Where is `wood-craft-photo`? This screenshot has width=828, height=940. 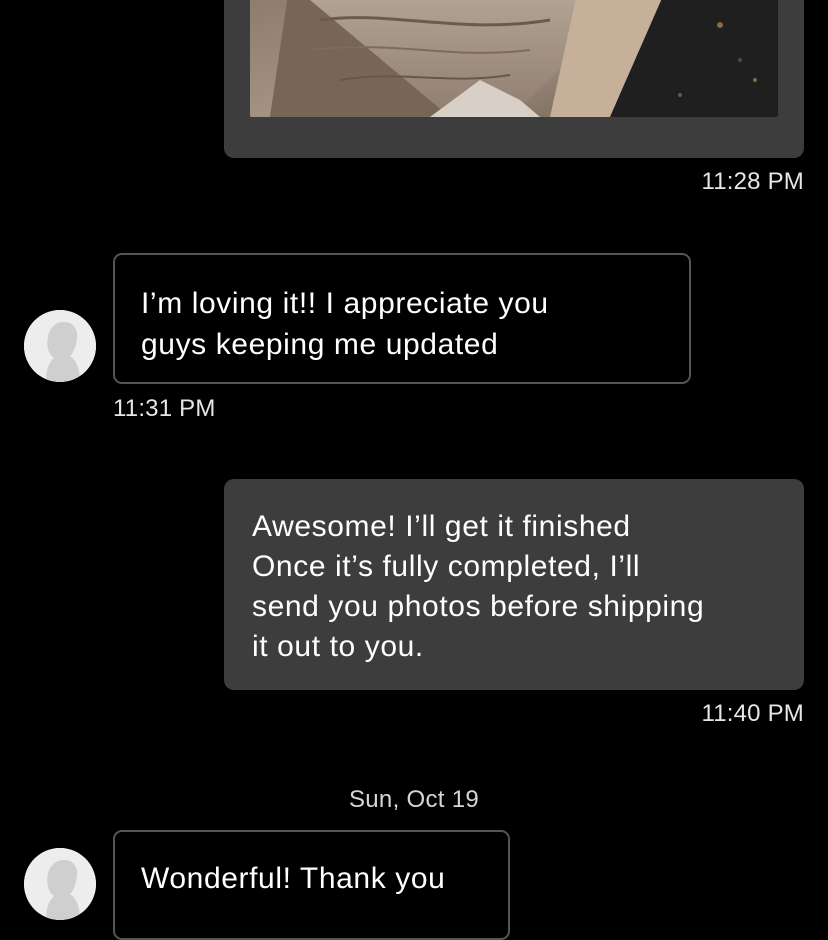 wood-craft-photo is located at coordinates (514, 58).